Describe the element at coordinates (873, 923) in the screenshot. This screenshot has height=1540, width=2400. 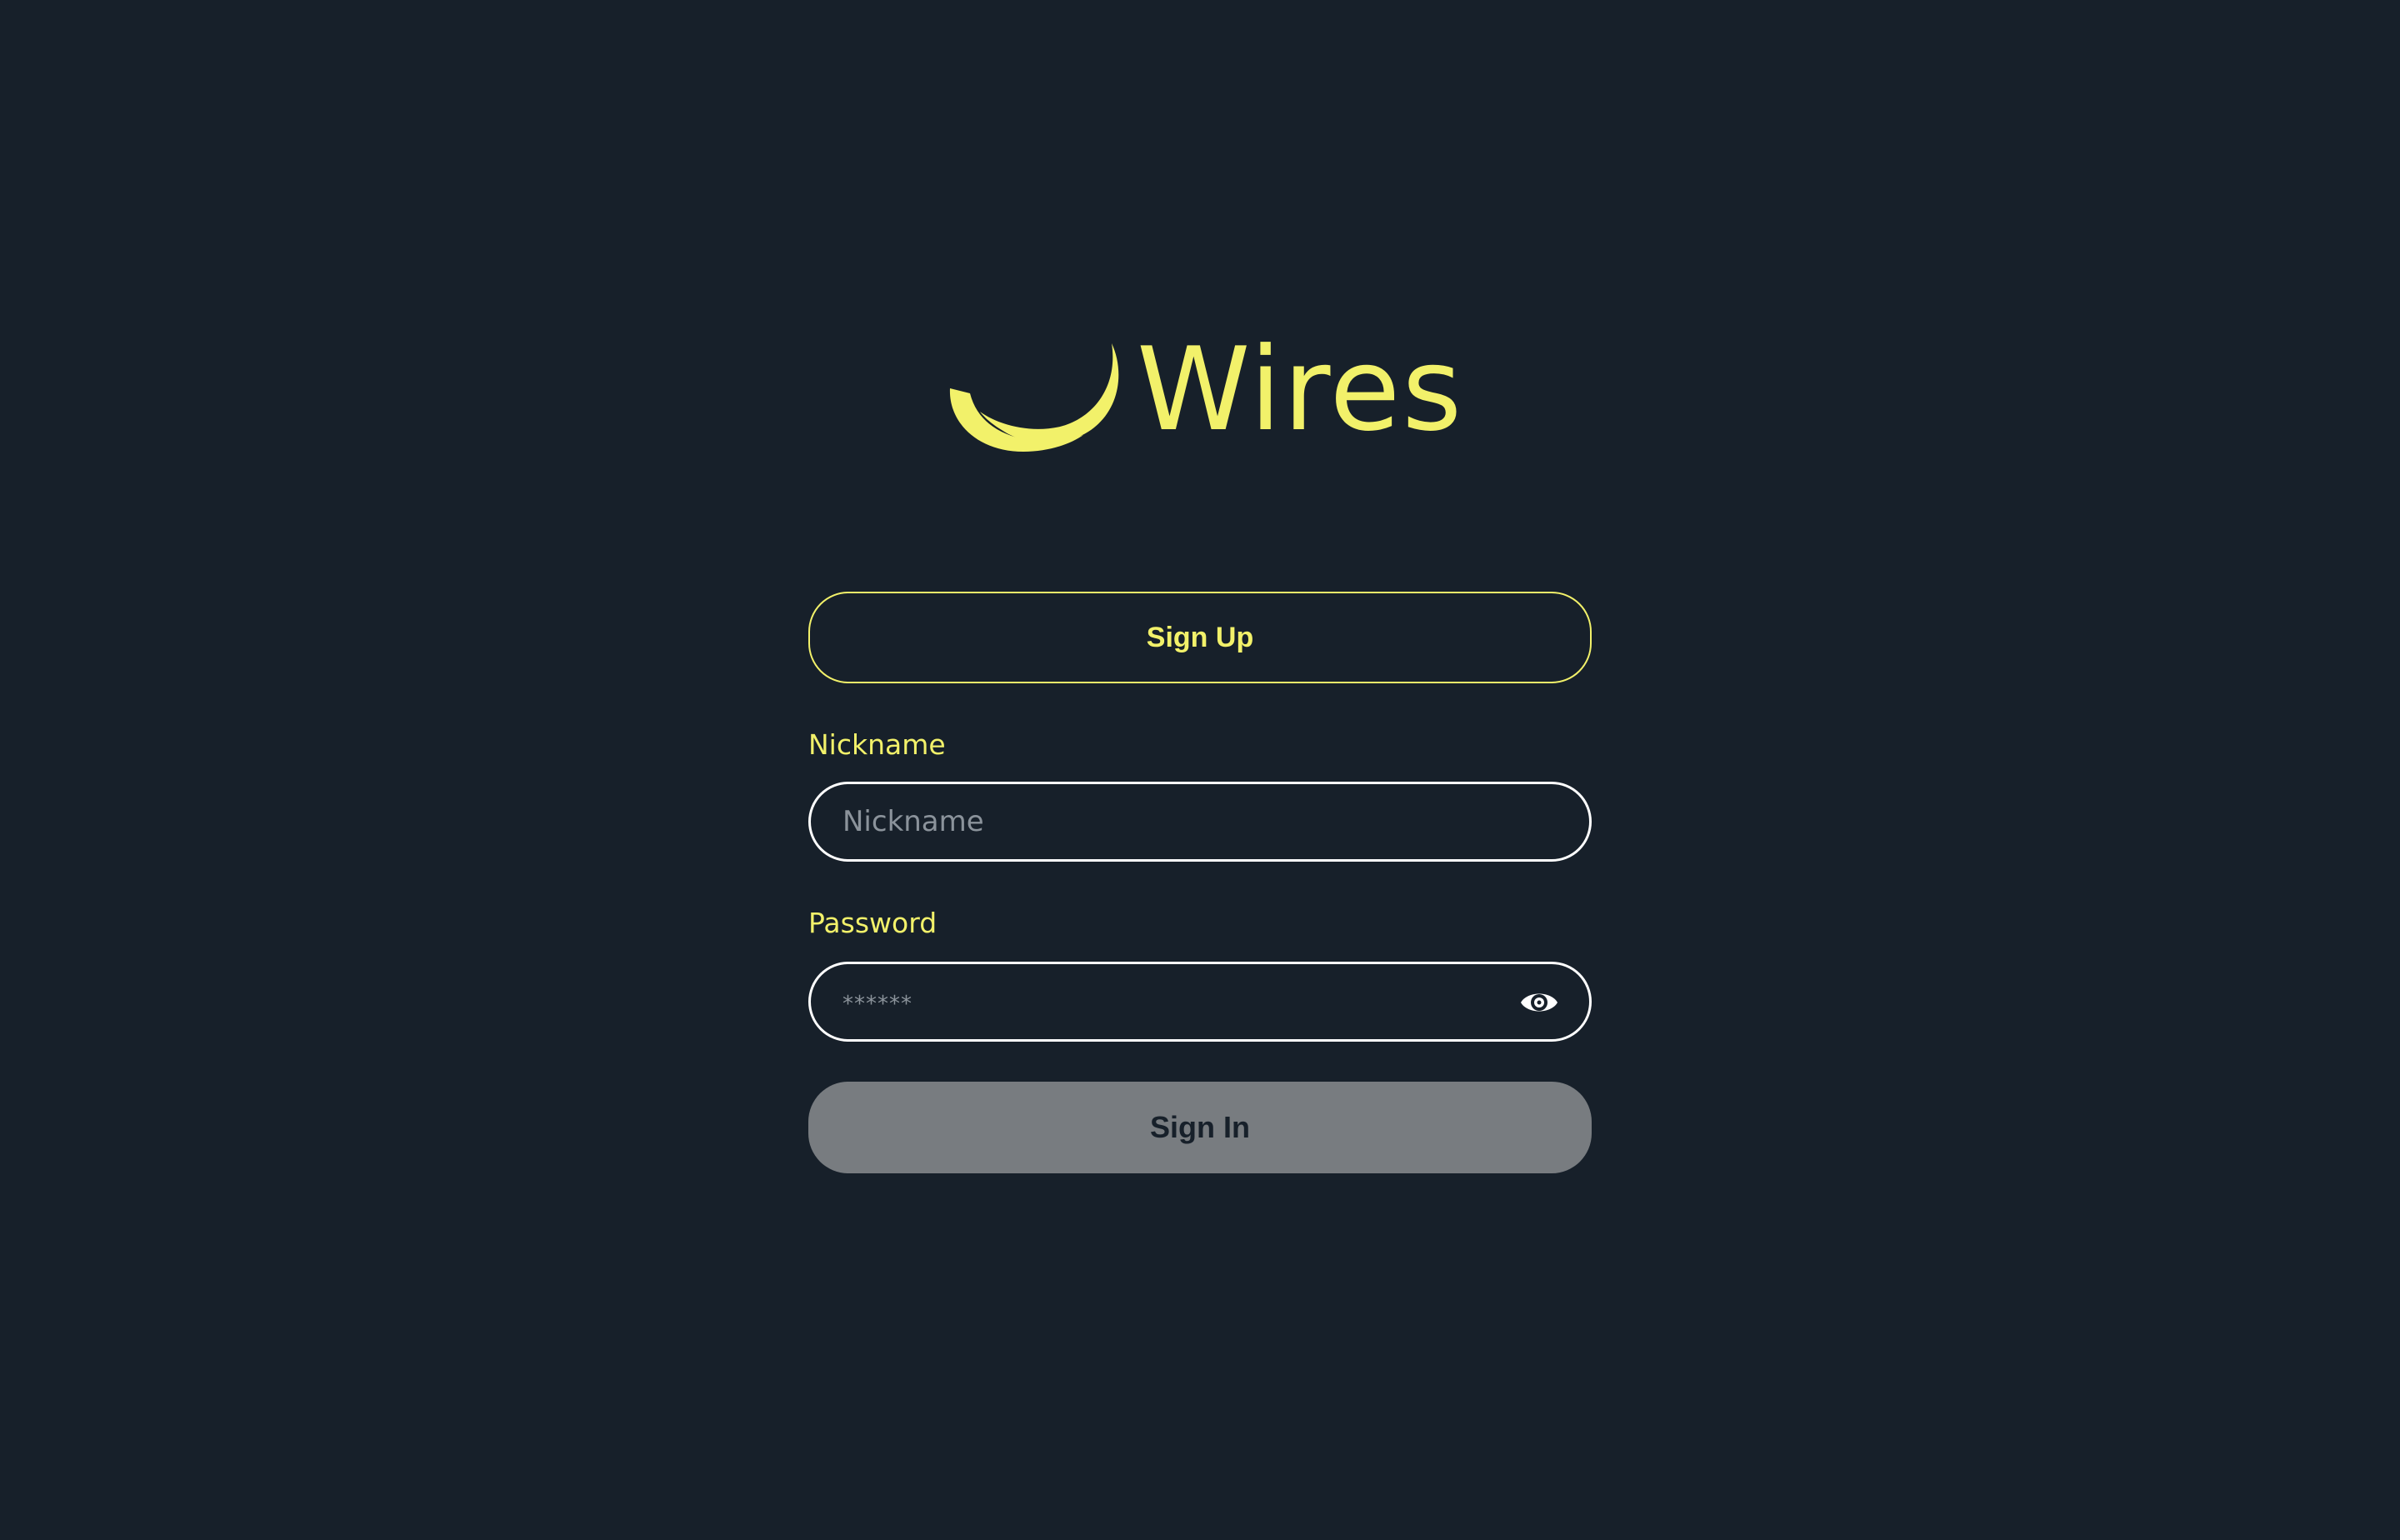
I see `password-label: Password` at that location.